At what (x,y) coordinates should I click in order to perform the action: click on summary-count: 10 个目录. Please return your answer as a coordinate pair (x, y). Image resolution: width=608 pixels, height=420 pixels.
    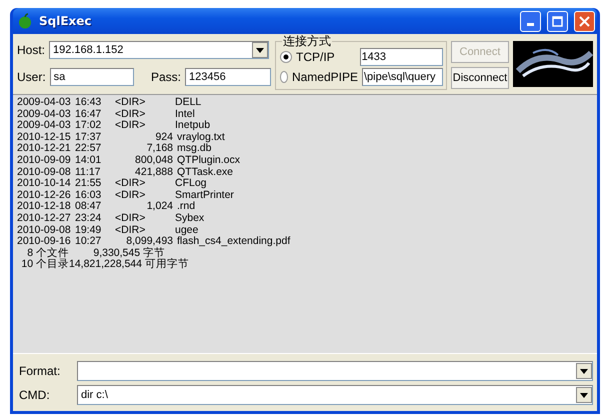
    Looking at the image, I should click on (45, 264).